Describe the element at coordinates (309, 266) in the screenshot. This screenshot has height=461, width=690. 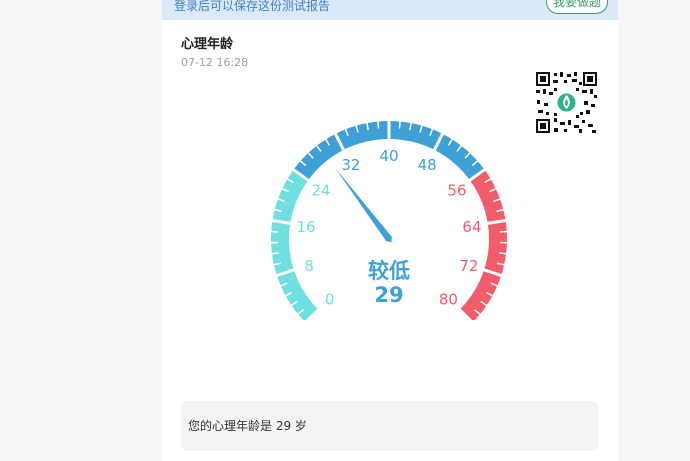
I see `gauge-tick-label: 8` at that location.